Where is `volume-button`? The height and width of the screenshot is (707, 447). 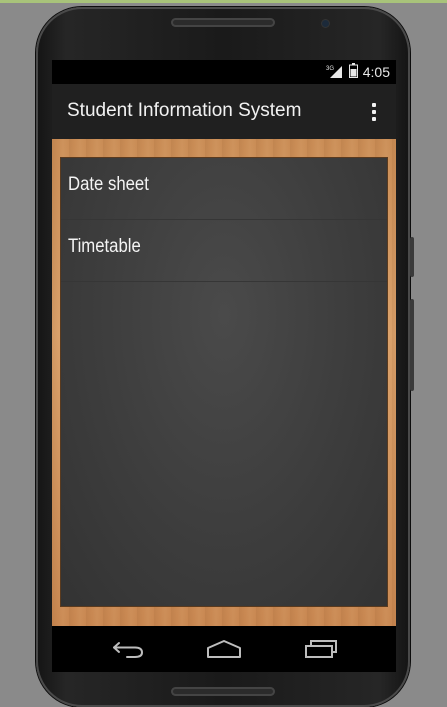 volume-button is located at coordinates (412, 257).